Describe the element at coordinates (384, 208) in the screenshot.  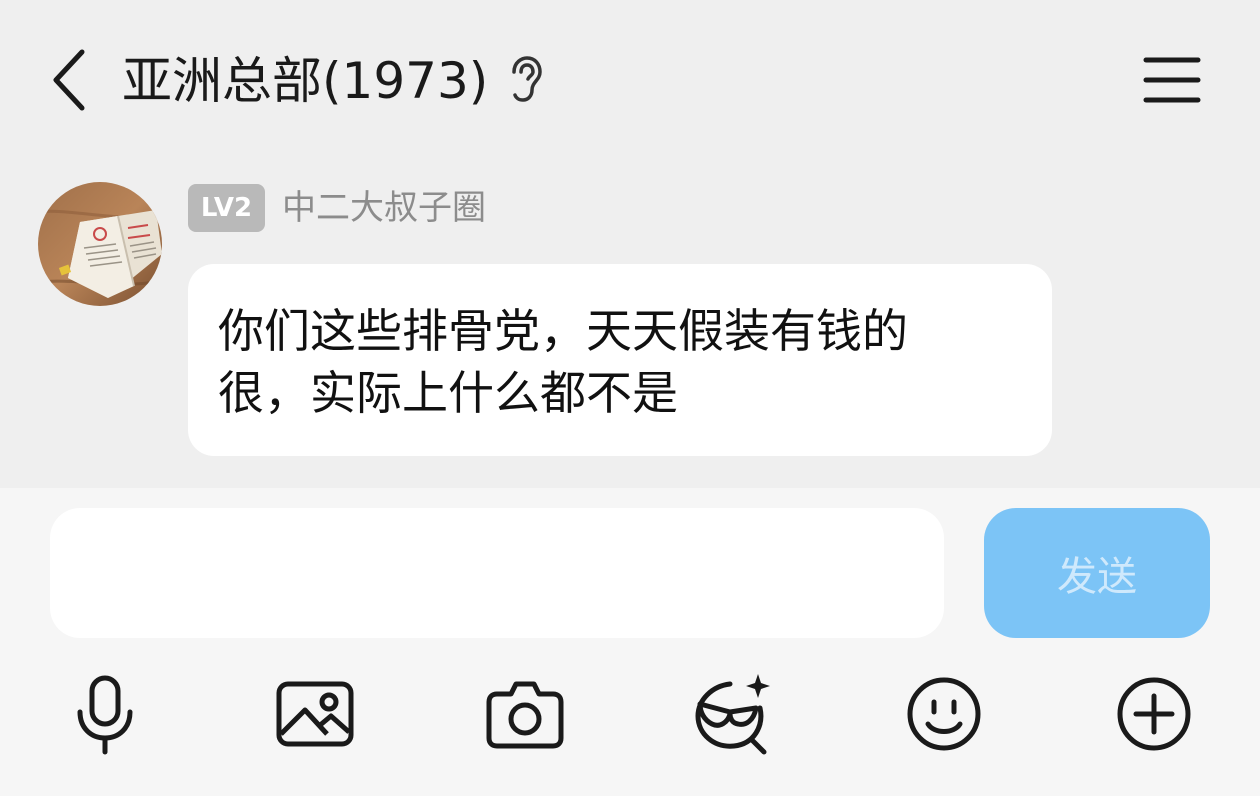
I see `sender-name: 中二大叔子圈` at that location.